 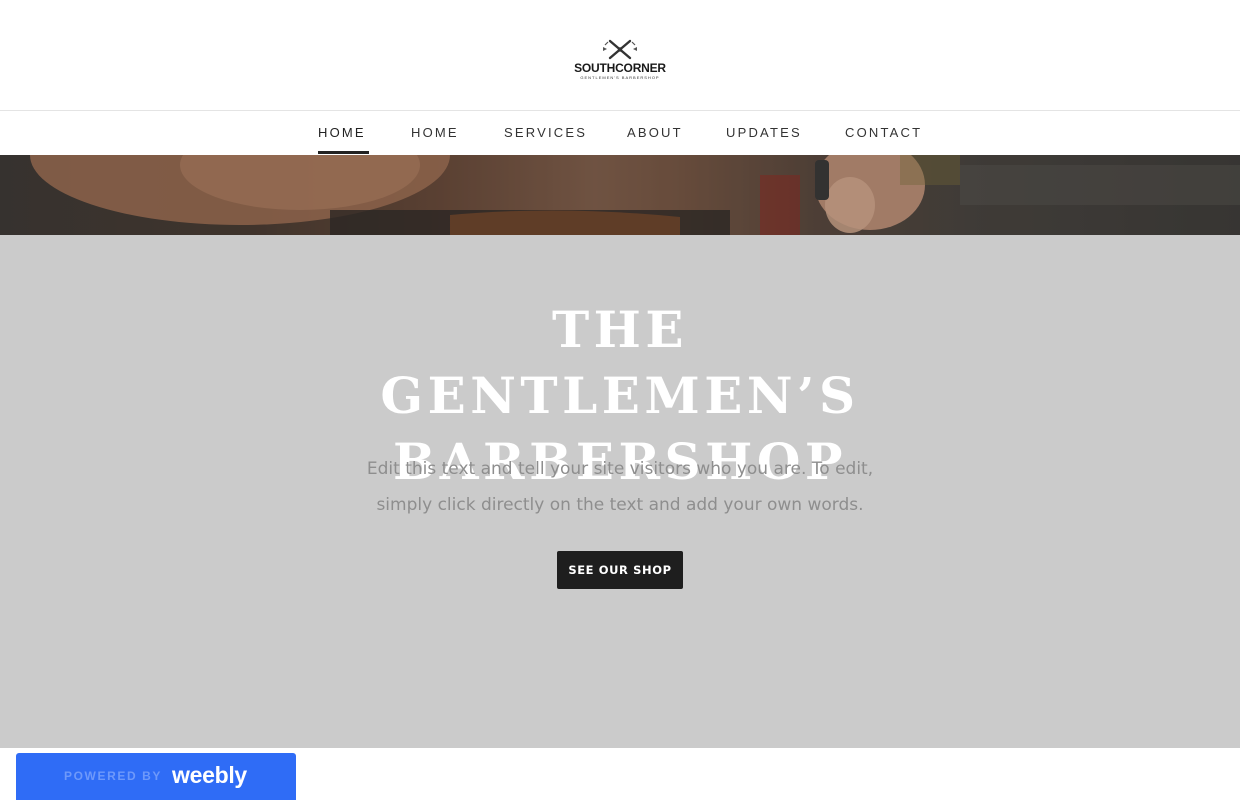 What do you see at coordinates (343, 152) in the screenshot?
I see `nav-active-indicator` at bounding box center [343, 152].